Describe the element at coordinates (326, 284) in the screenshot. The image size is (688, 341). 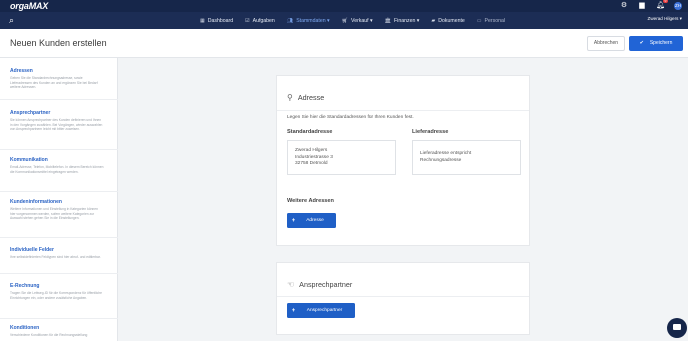
I see `contact-card-title: Ansprechpartner` at that location.